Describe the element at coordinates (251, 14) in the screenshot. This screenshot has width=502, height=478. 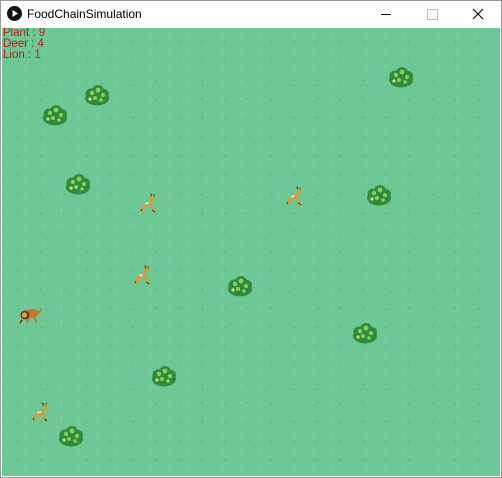
I see `title-bar: FoodChainSimulation` at that location.